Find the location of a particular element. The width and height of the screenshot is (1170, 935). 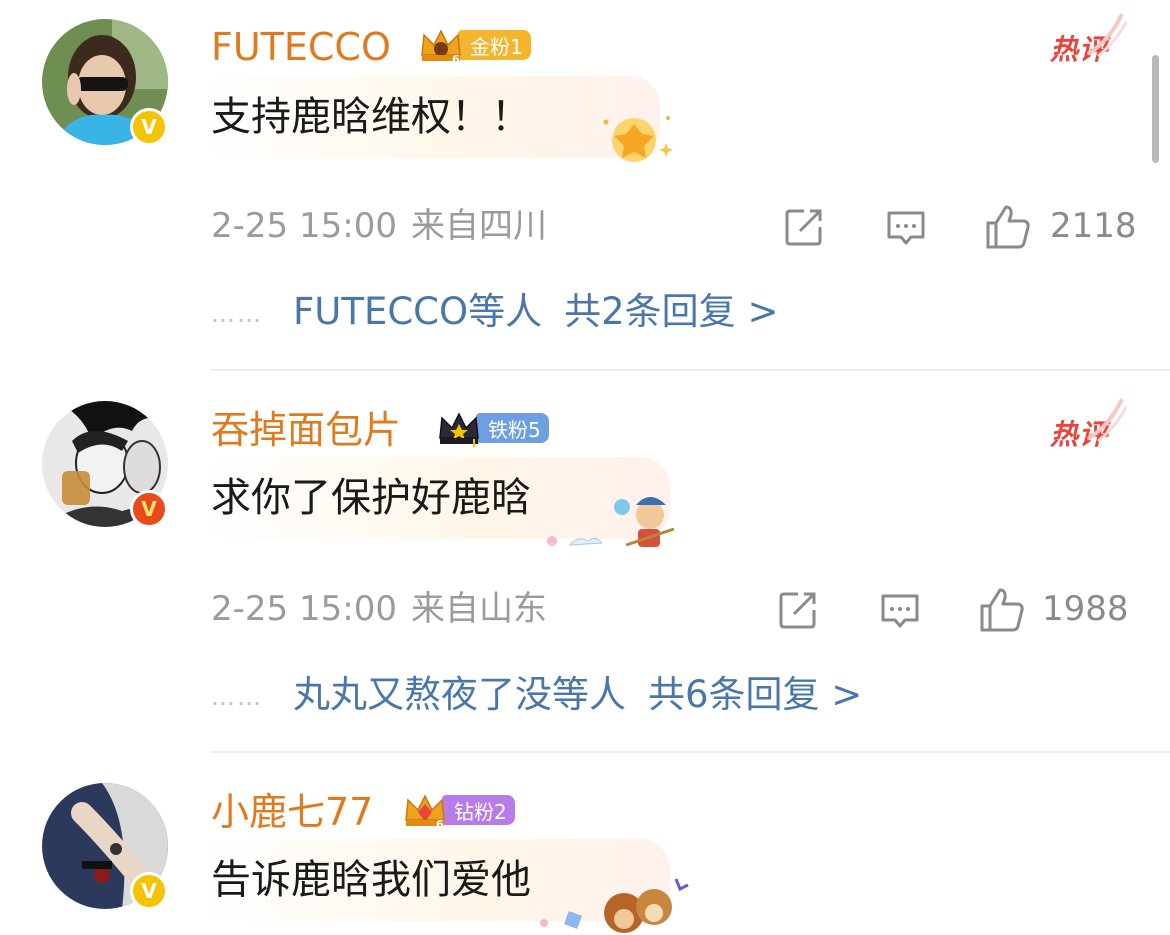

fan-badge: 6 钻粉2 is located at coordinates (458, 811).